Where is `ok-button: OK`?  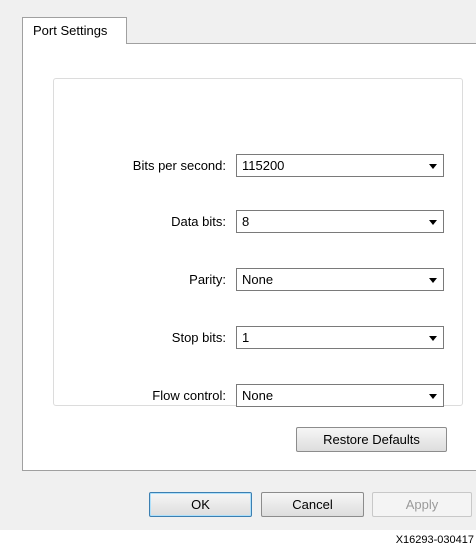 ok-button: OK is located at coordinates (200, 504).